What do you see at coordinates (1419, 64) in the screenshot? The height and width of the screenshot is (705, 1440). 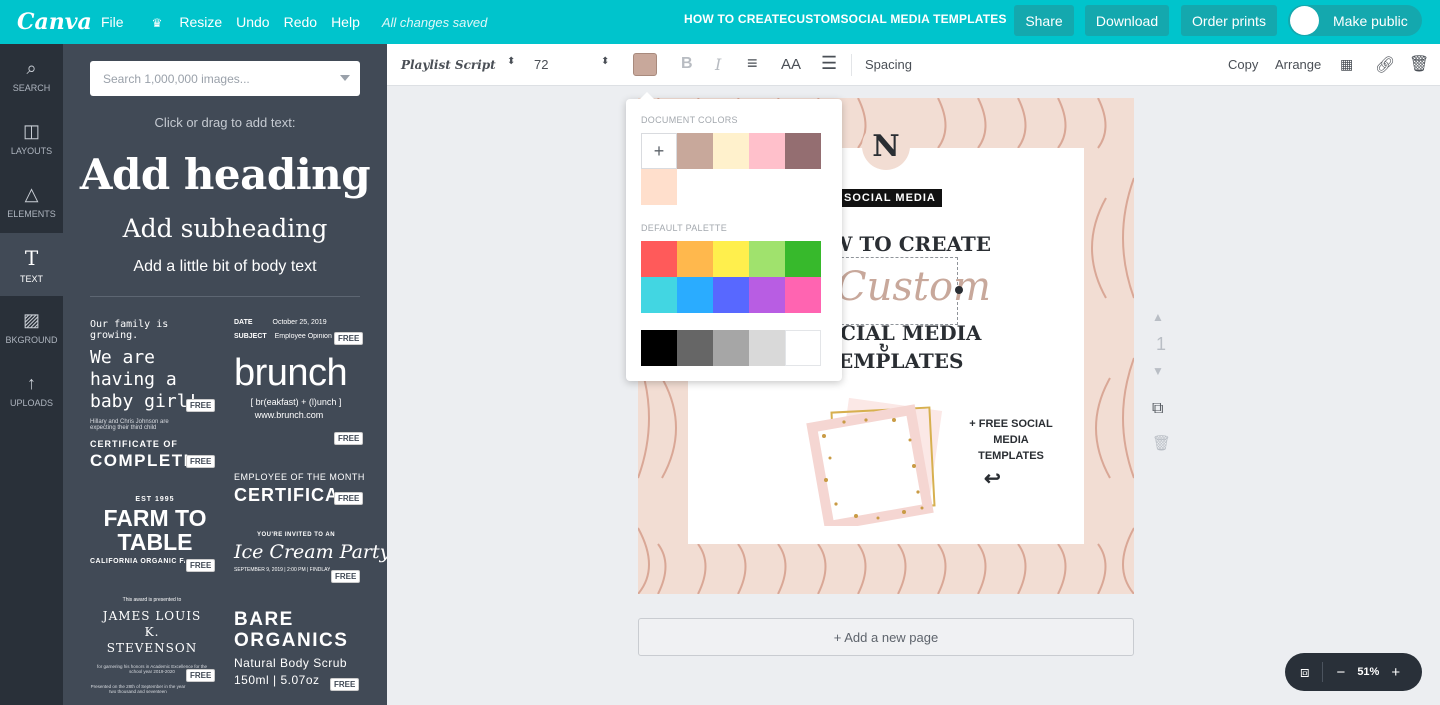 I see `trash-icon: 🗑︎` at bounding box center [1419, 64].